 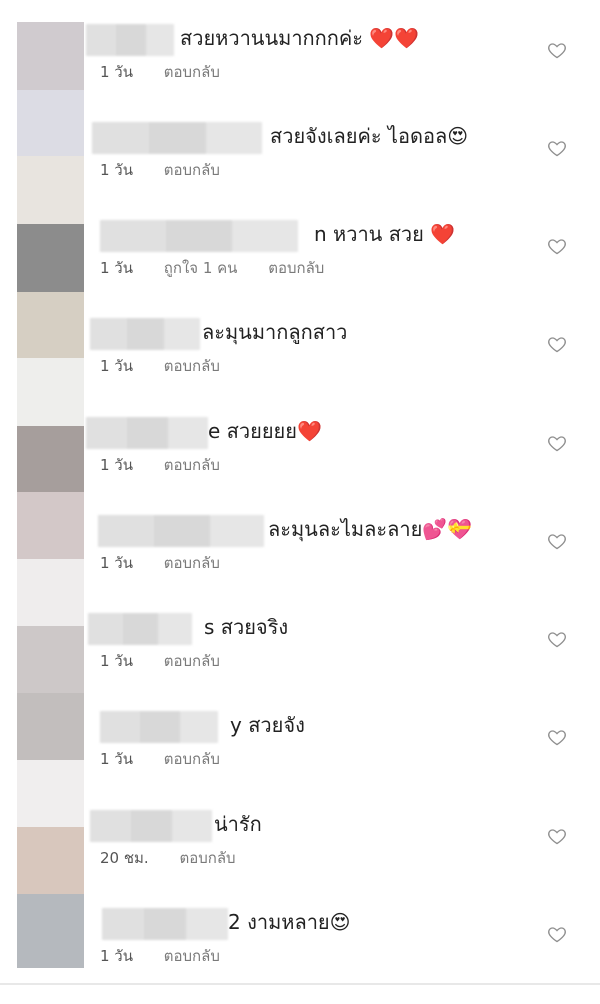 I want to click on comment-text: 2 งามหลาย😍, so click(x=289, y=922).